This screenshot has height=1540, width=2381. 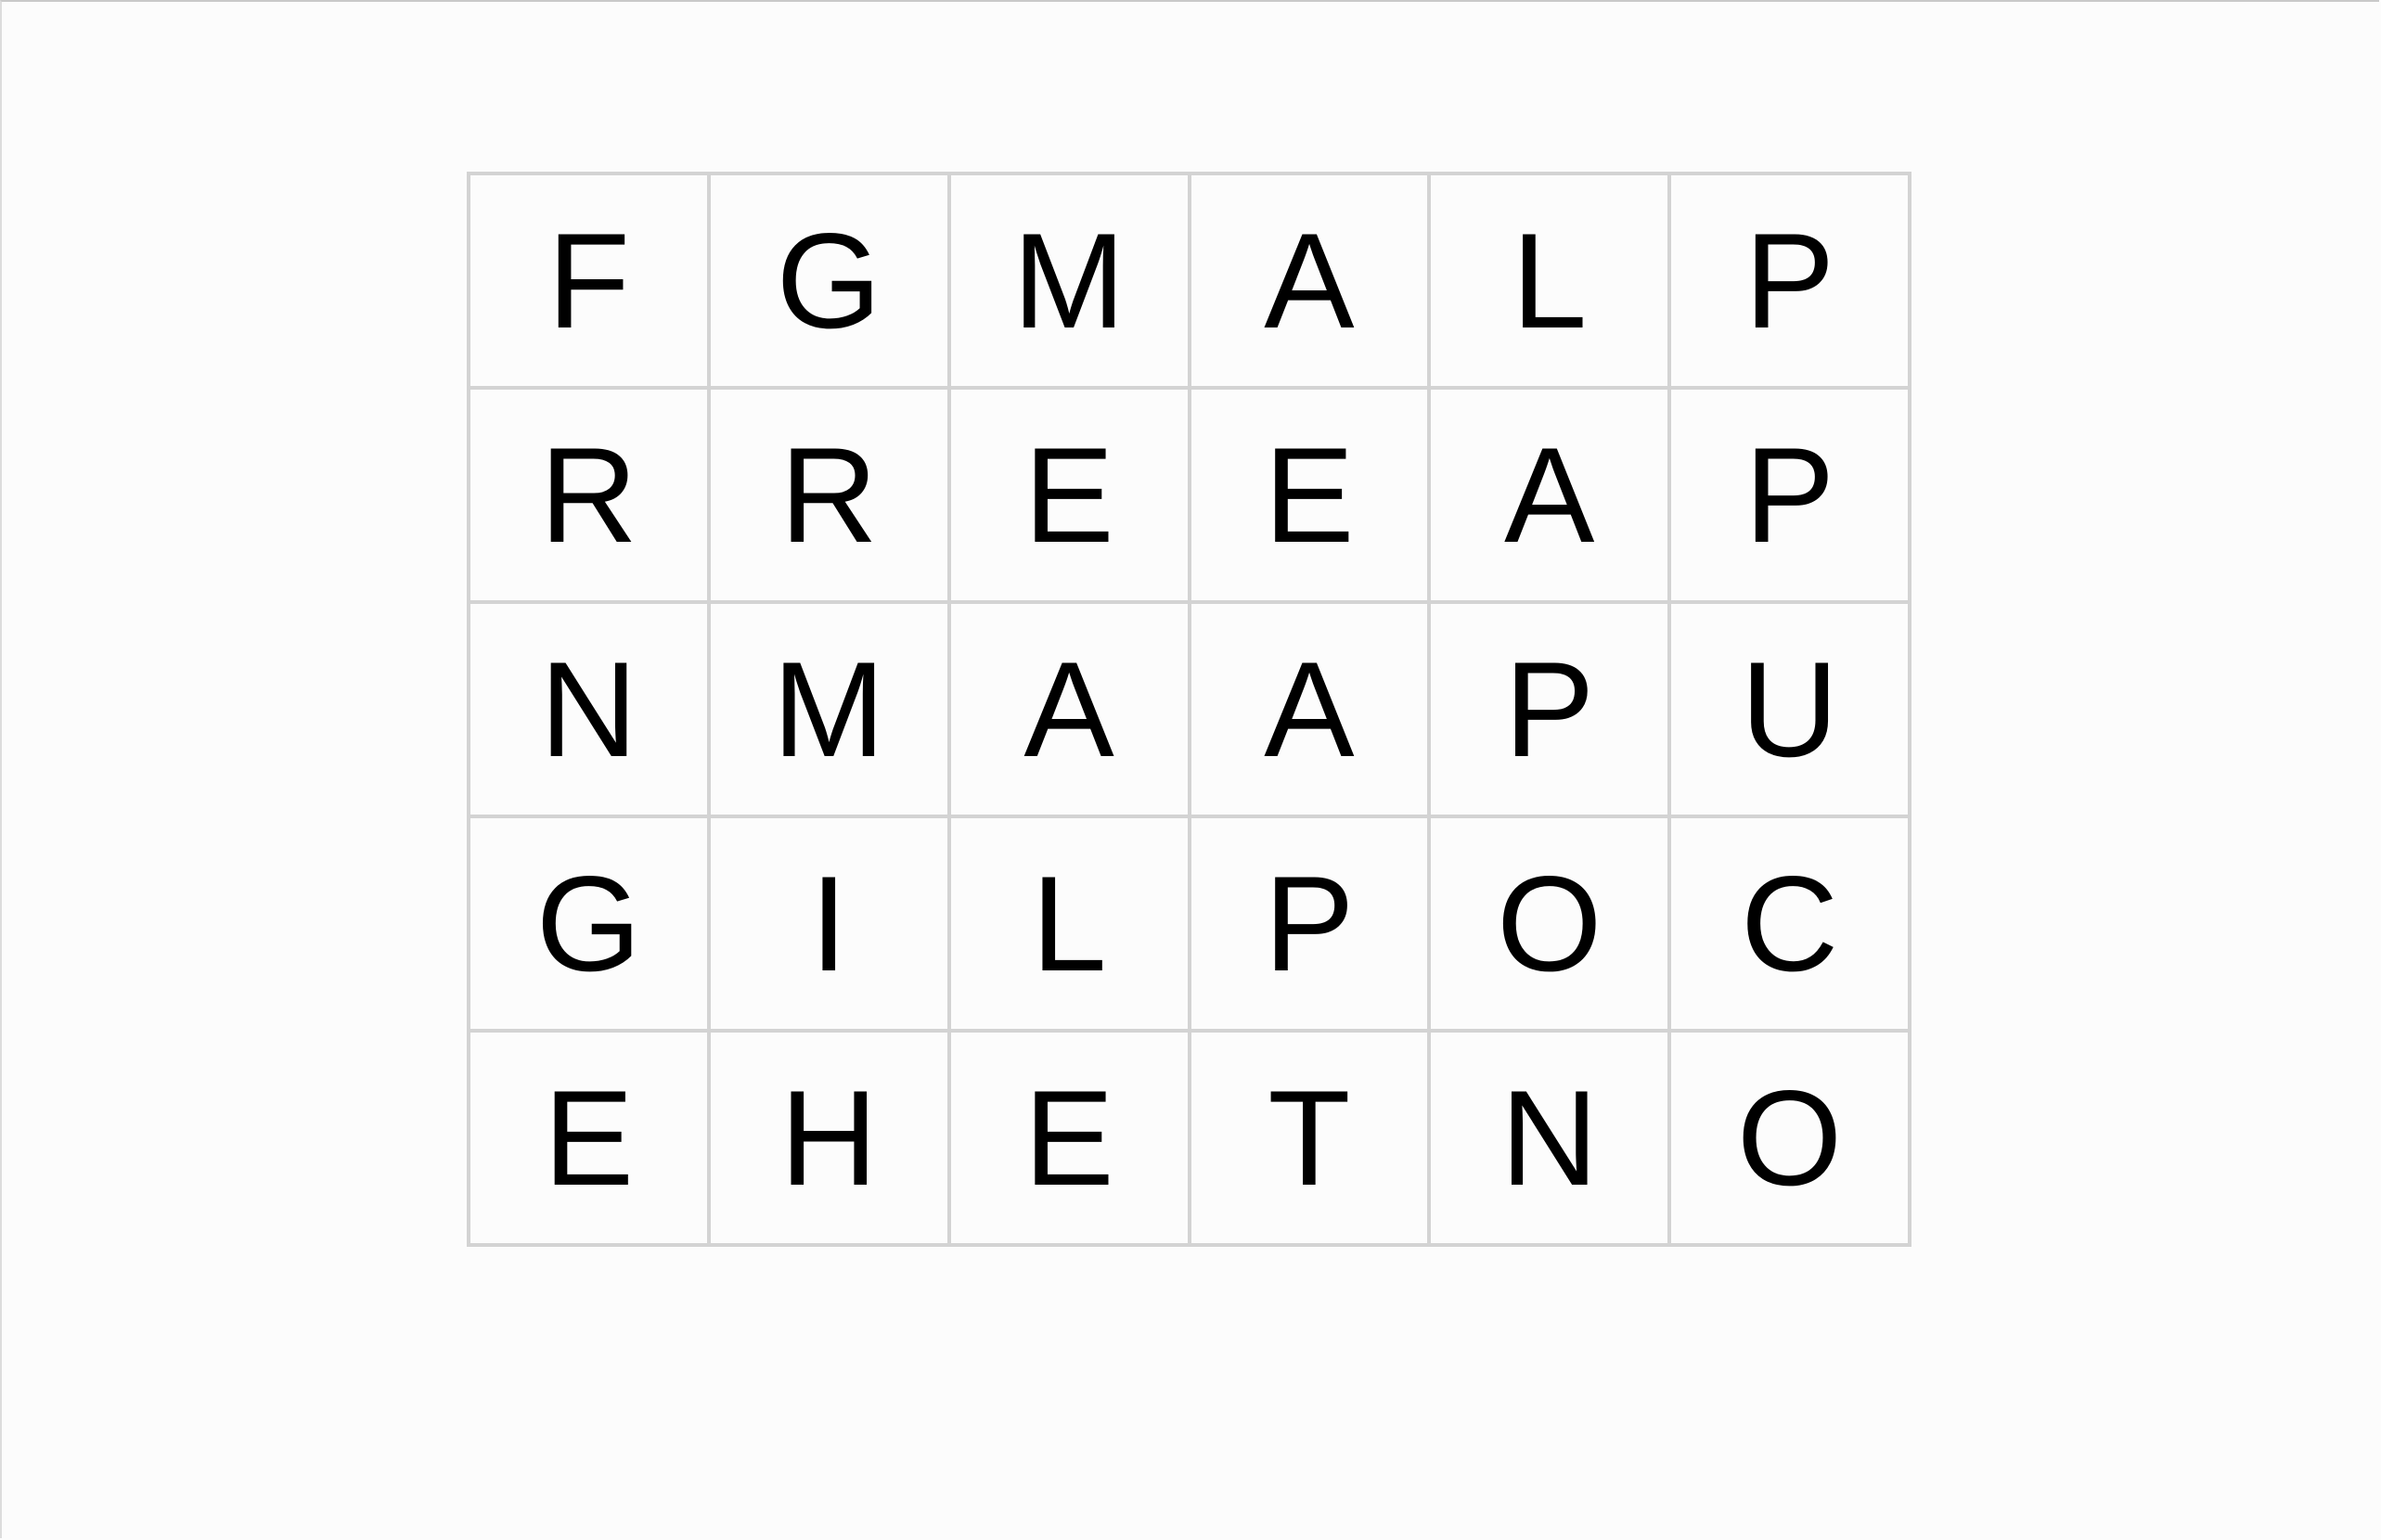 I want to click on letter-cell: H, so click(x=830, y=1140).